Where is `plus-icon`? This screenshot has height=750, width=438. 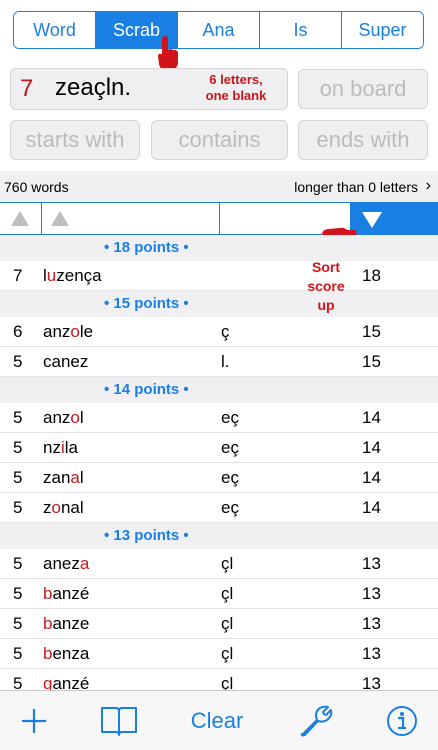
plus-icon is located at coordinates (34, 721).